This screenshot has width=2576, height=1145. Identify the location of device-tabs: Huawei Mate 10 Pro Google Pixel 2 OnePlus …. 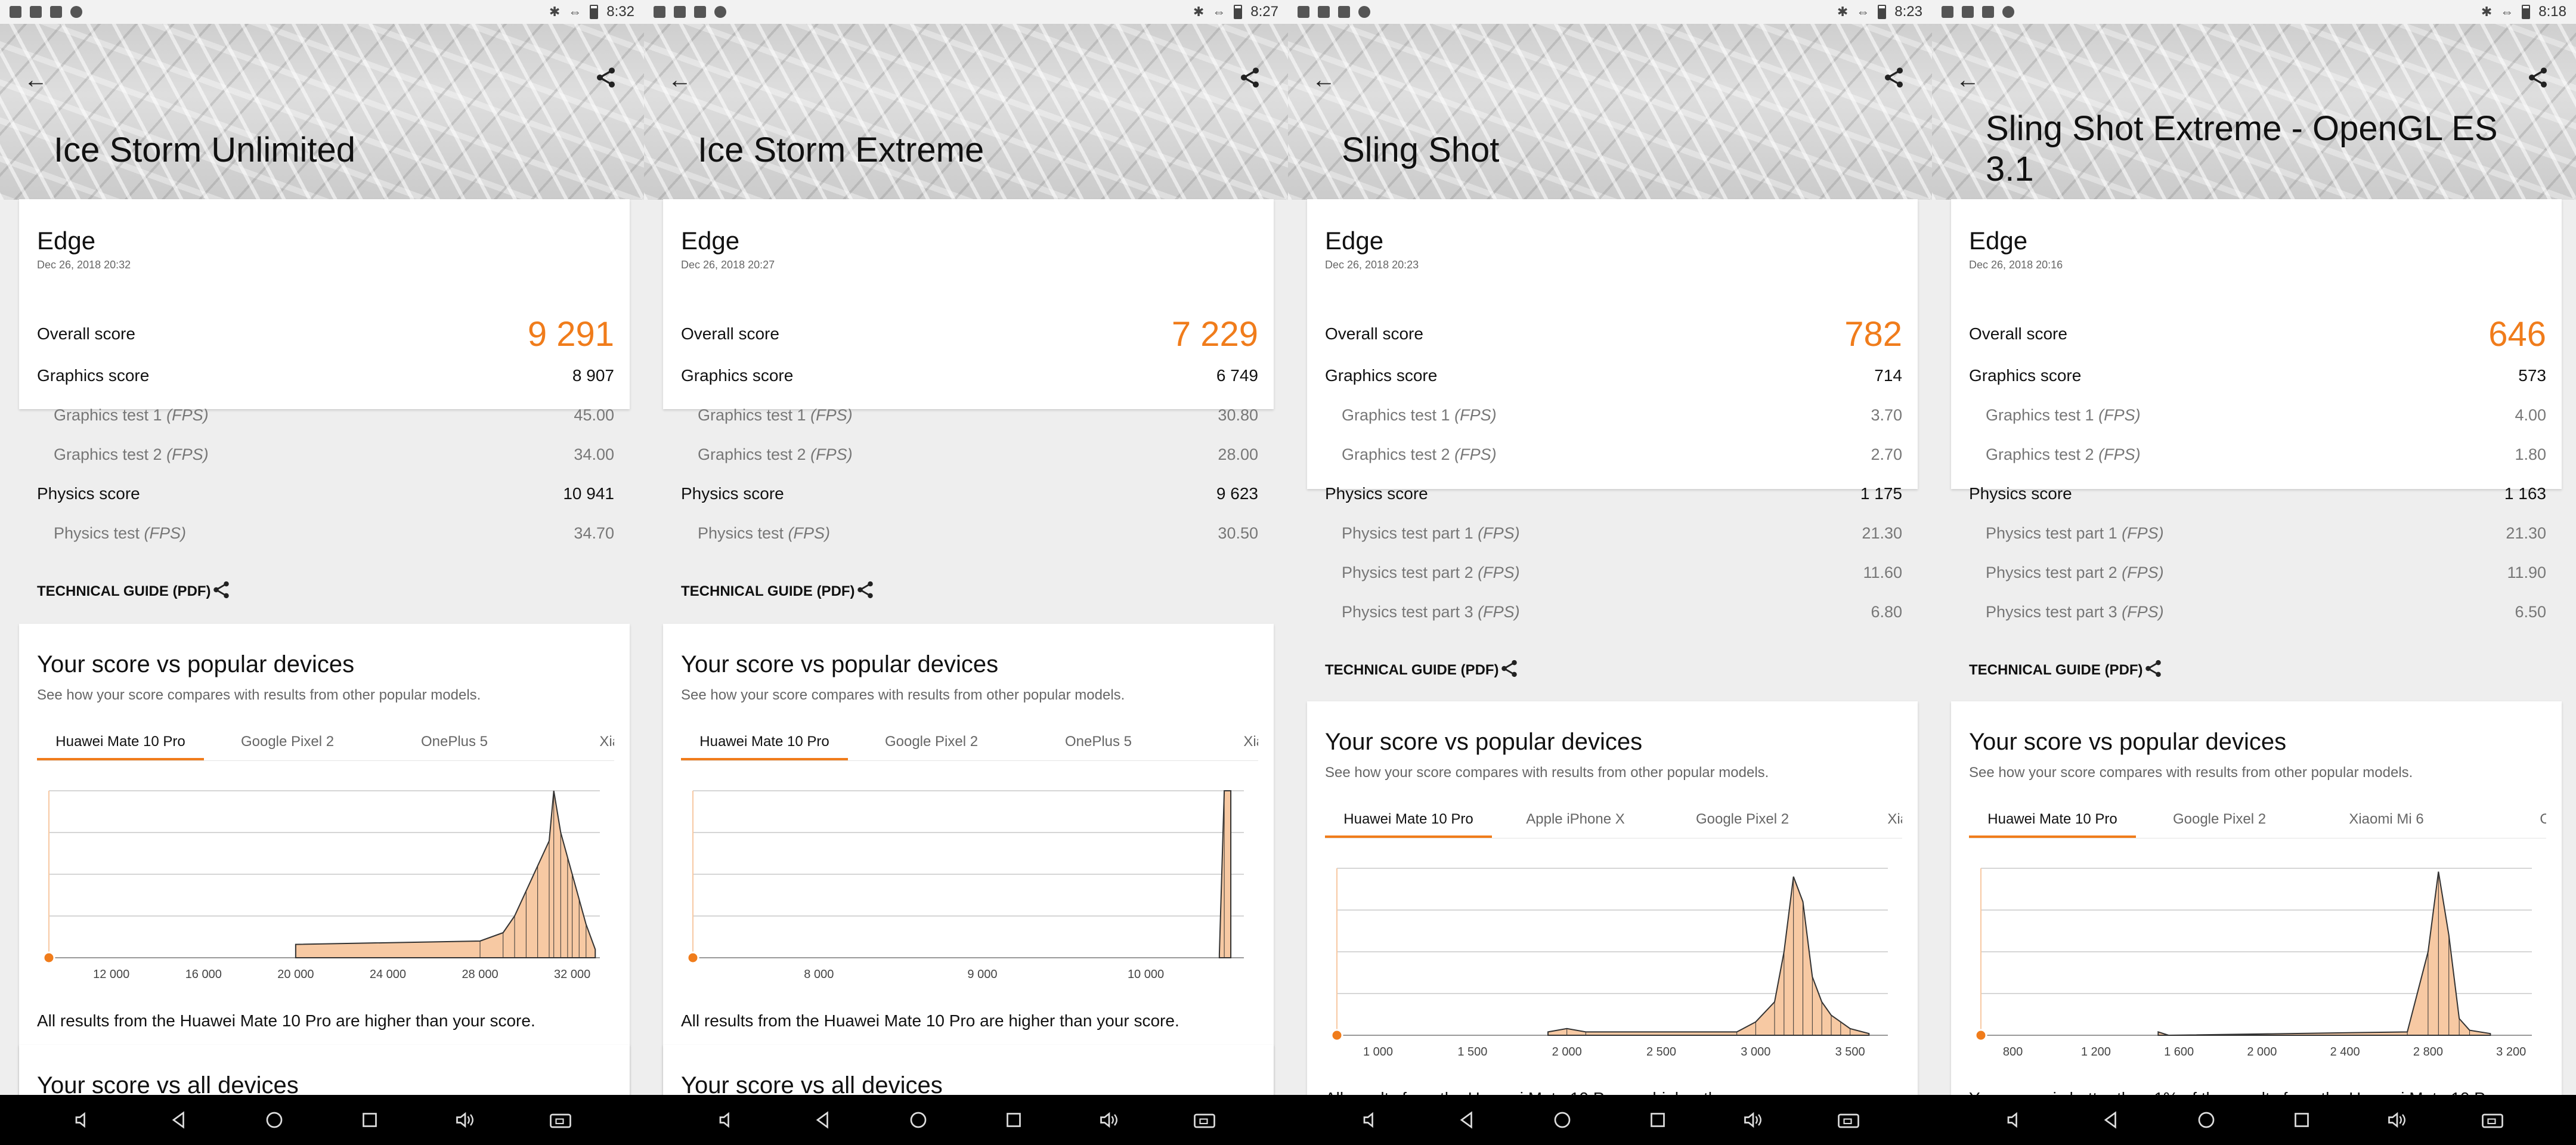
(326, 743).